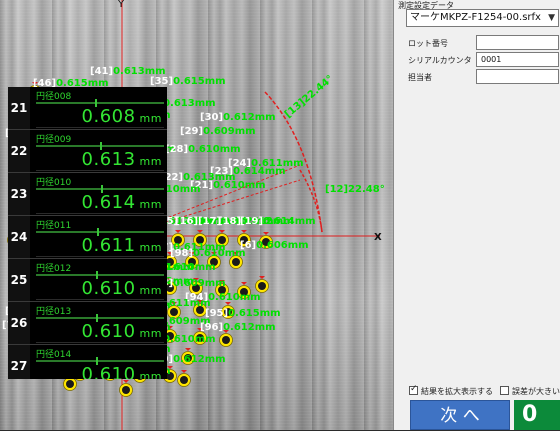 The height and width of the screenshot is (431, 560). Describe the element at coordinates (19, 323) in the screenshot. I see `row-number: 26` at that location.